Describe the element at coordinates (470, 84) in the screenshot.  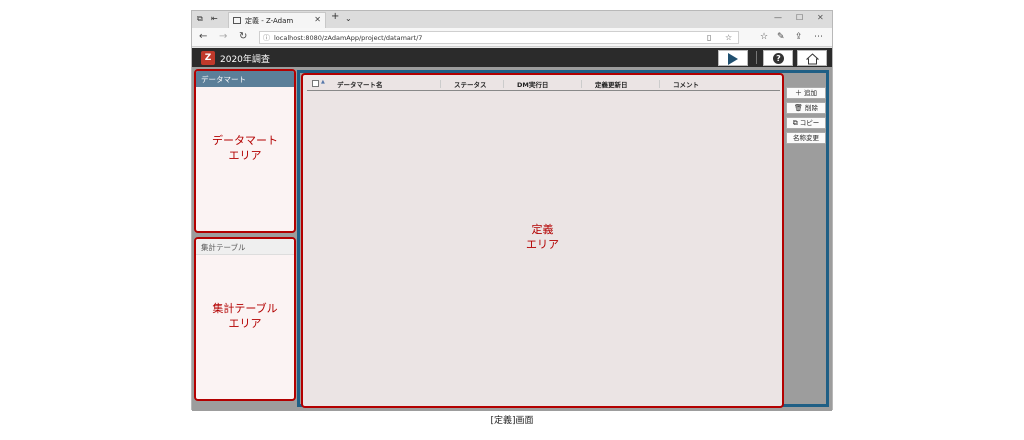
I see `column-status: ステータス` at that location.